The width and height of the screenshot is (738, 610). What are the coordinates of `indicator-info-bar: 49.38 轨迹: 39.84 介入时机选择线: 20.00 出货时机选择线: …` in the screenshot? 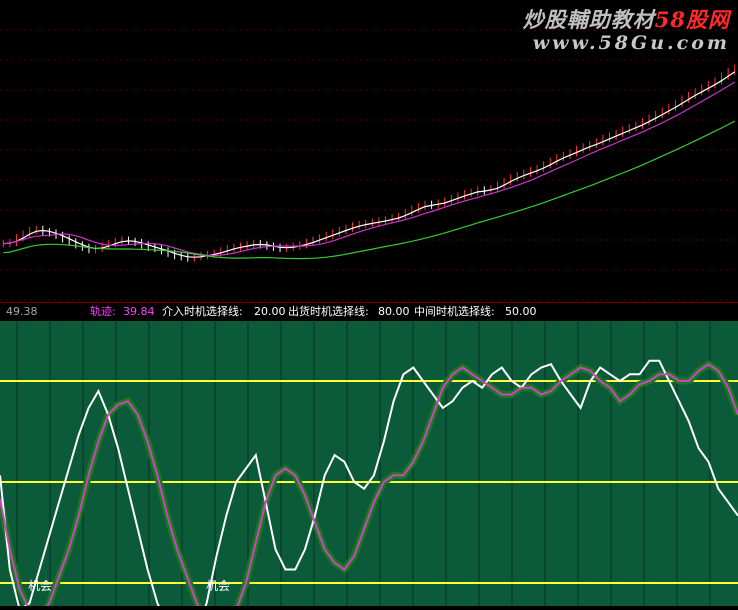 It's located at (369, 312).